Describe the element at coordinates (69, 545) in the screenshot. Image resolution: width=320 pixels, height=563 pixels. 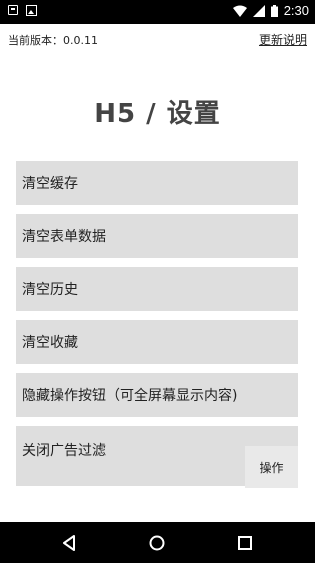
I see `back-icon` at that location.